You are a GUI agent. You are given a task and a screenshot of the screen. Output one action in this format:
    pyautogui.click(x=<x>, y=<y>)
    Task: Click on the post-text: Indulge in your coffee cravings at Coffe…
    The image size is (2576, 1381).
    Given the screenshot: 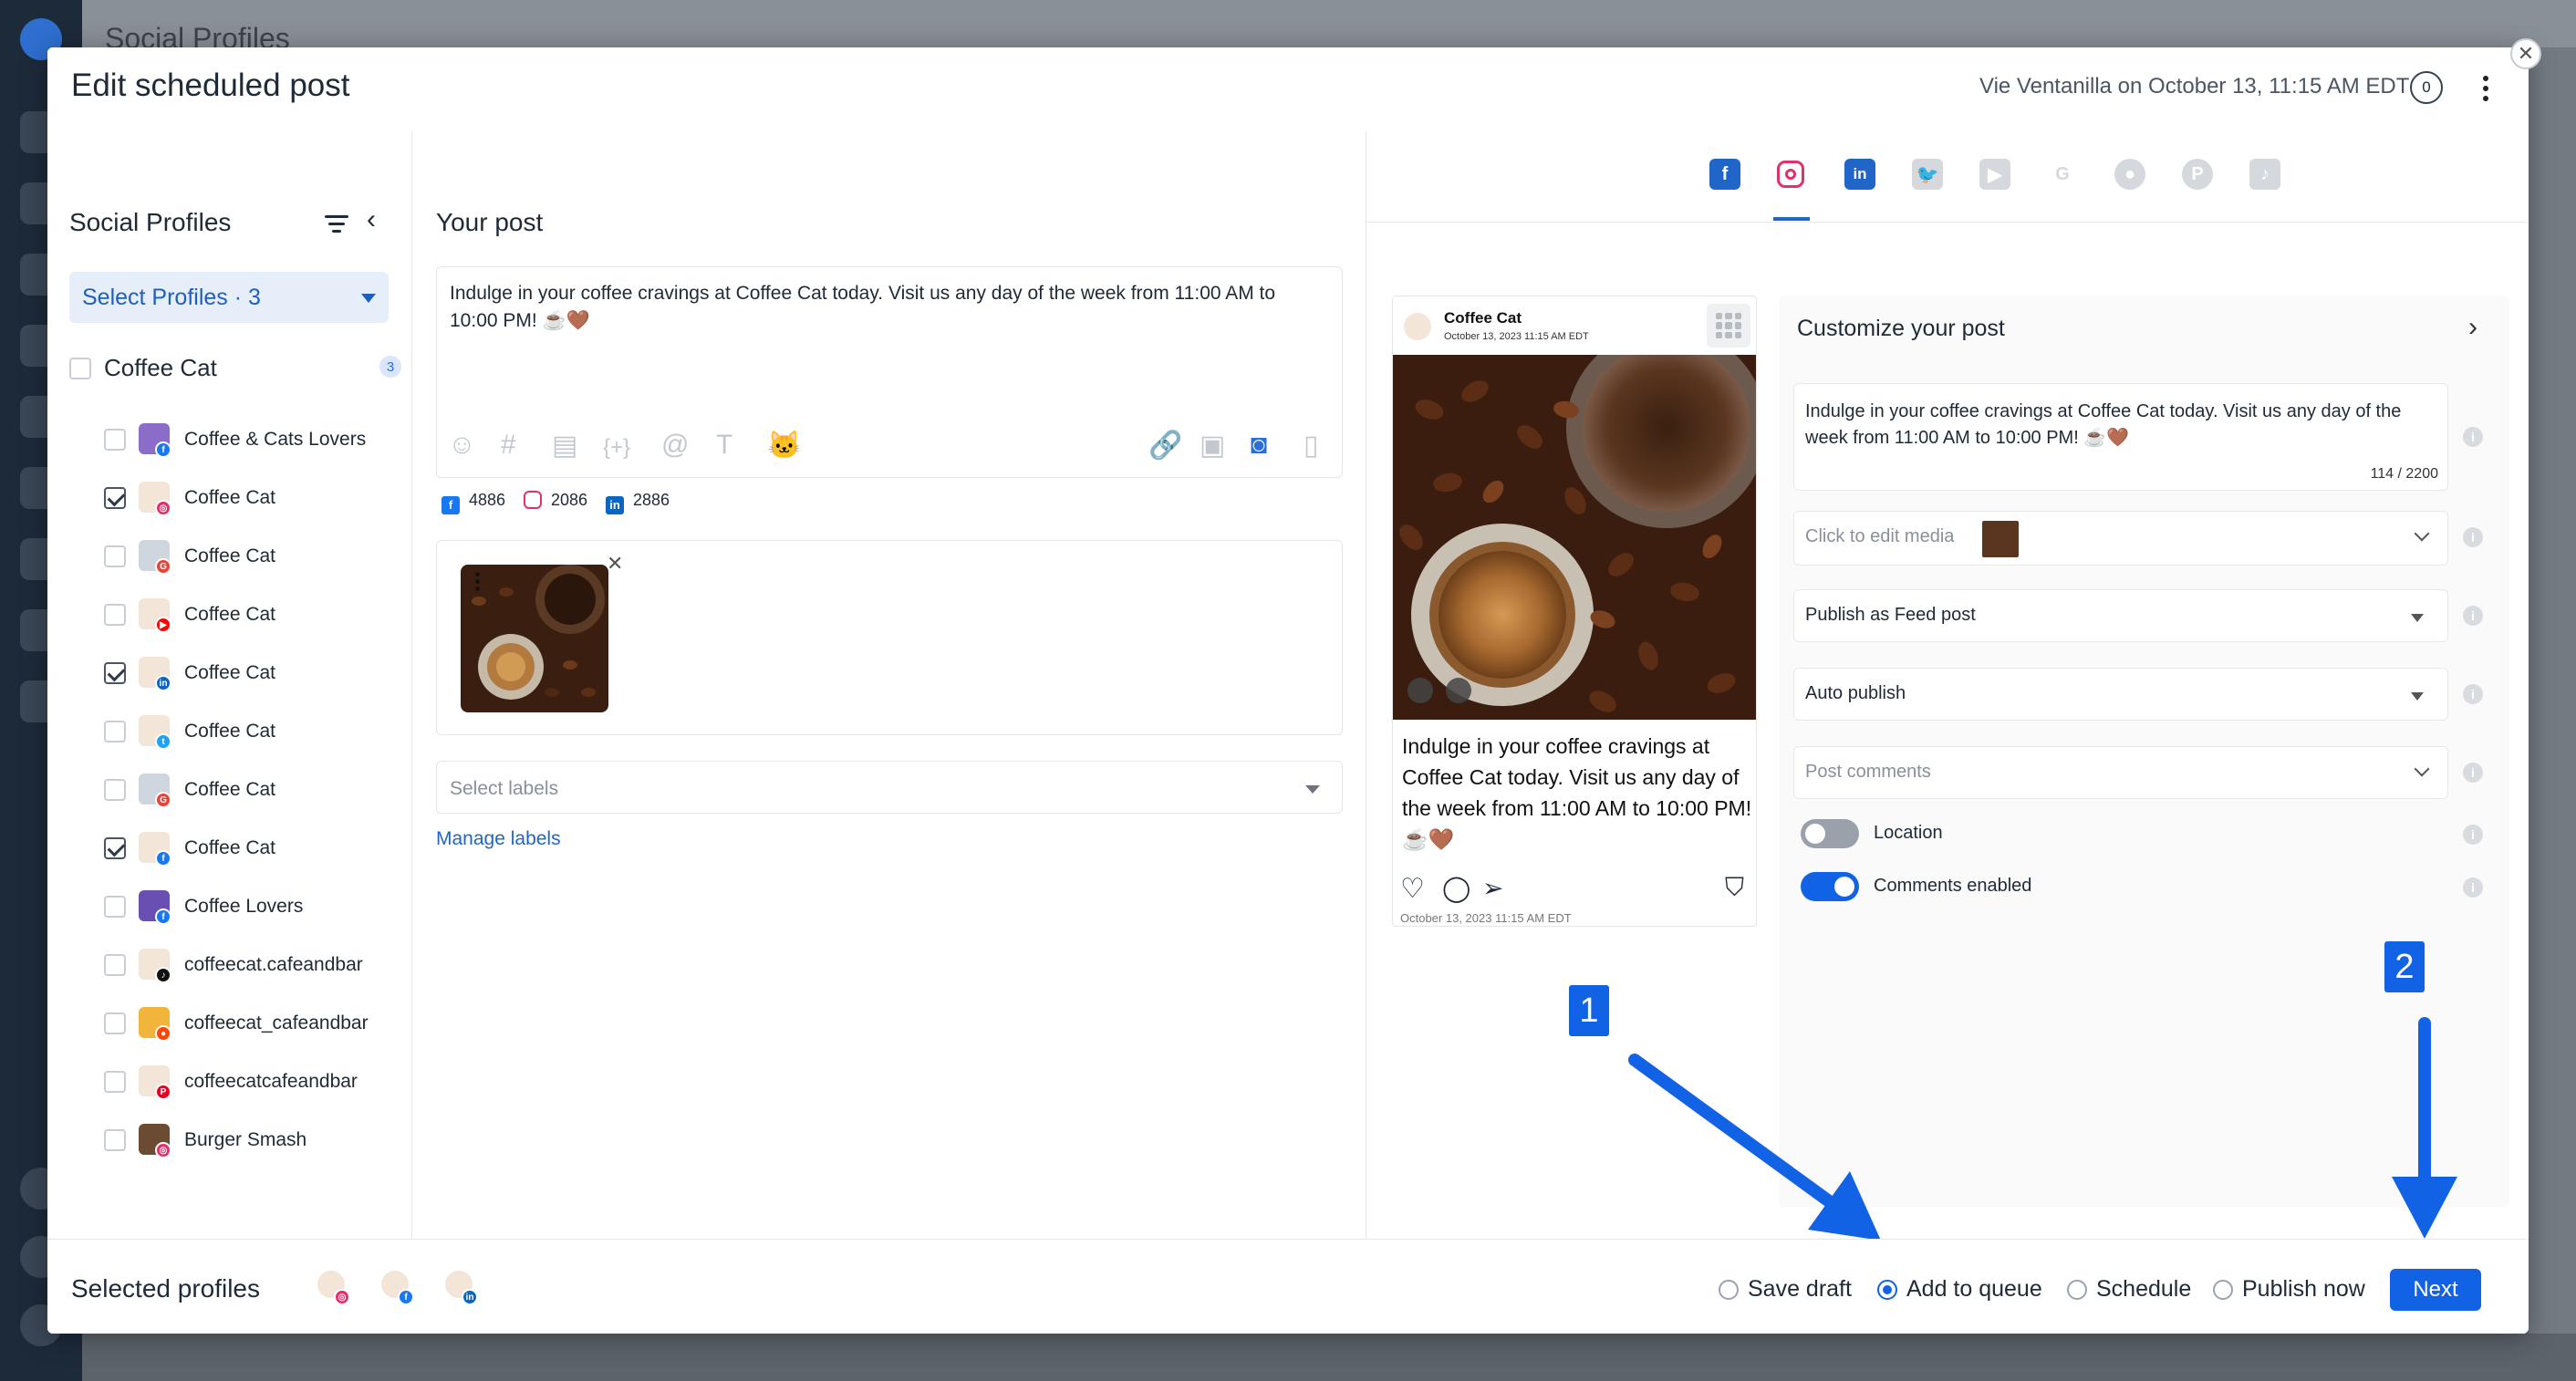 What is the action you would take?
    pyautogui.click(x=878, y=307)
    